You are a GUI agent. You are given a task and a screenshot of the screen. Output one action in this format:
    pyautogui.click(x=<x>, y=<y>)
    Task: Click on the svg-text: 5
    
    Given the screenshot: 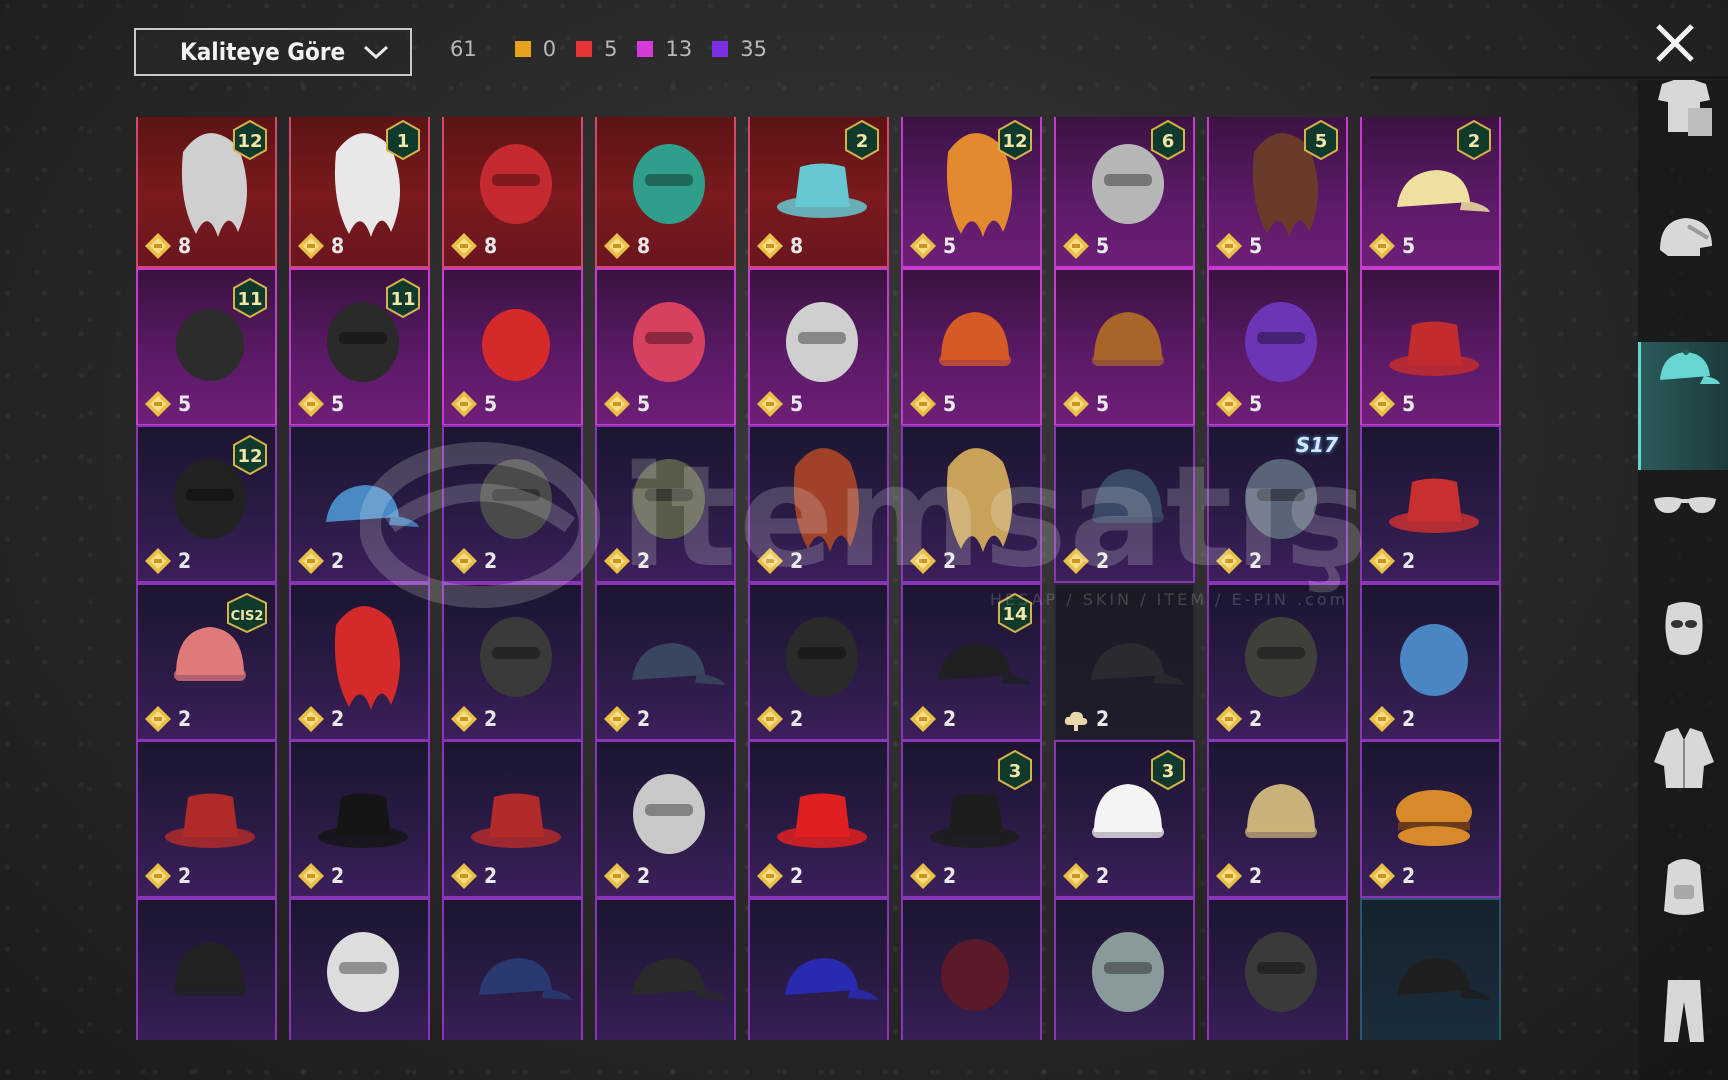 What is the action you would take?
    pyautogui.click(x=1321, y=141)
    